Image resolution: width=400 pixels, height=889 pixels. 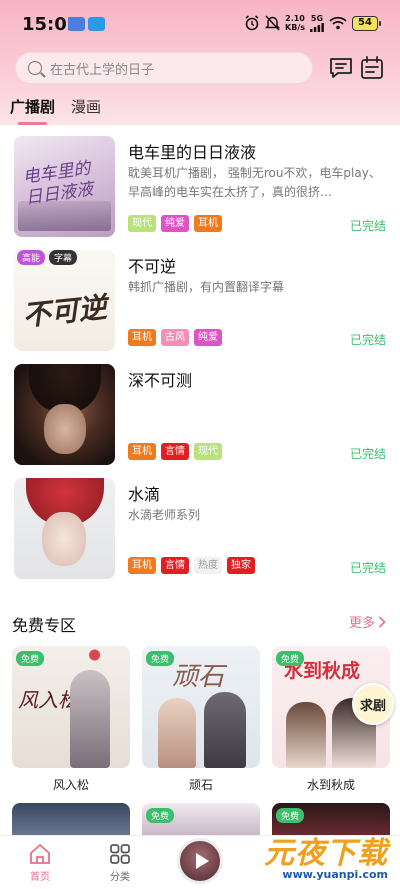 I want to click on tag-list: 耳机 言情 现代, so click(x=175, y=451).